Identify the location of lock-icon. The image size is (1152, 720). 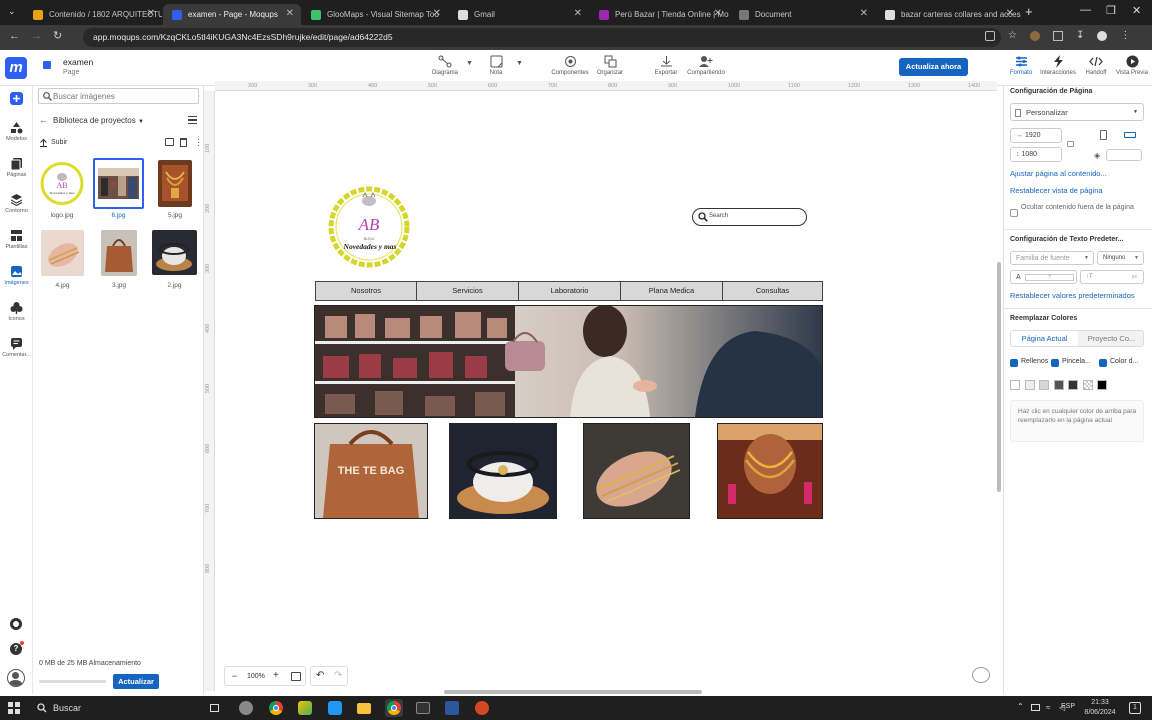
(47, 65).